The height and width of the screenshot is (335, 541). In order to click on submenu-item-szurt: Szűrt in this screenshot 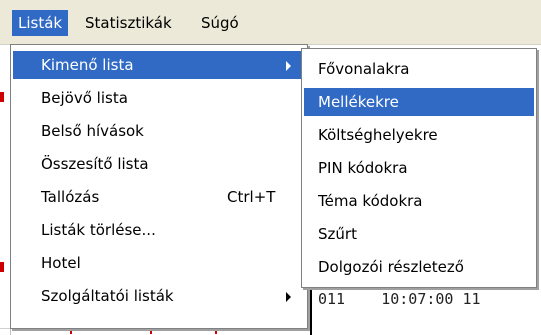, I will do `click(419, 234)`.